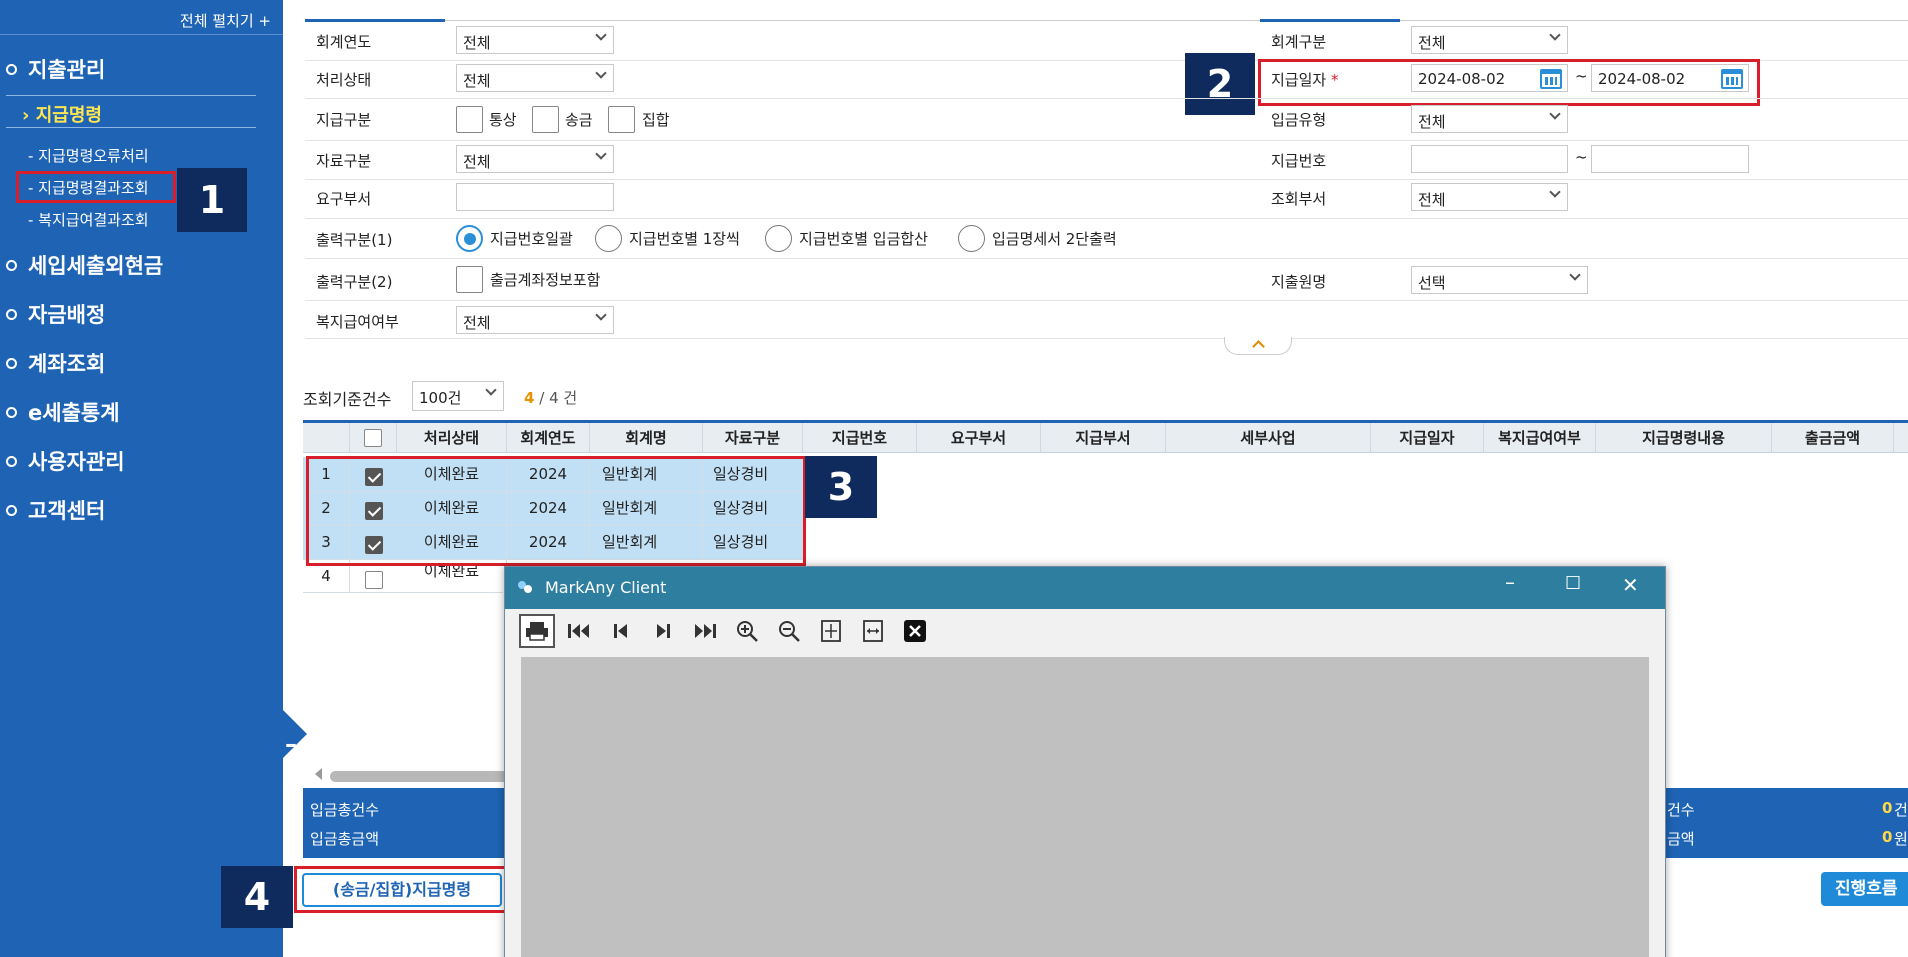  I want to click on maximize-icon: ☐, so click(1573, 583).